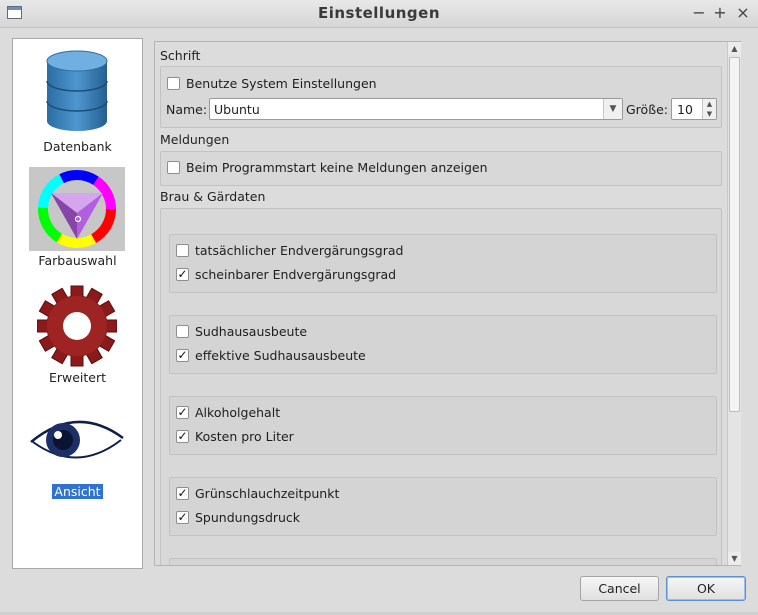  I want to click on spin-up-icon: ▲, so click(709, 104).